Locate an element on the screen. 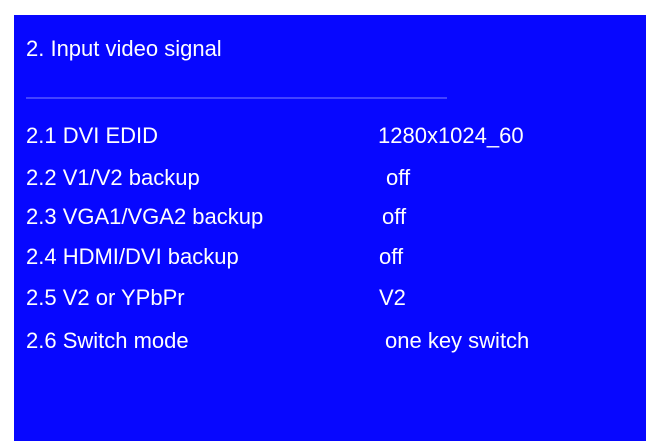 The height and width of the screenshot is (441, 647). menu-title: 2. Input video signal is located at coordinates (124, 48).